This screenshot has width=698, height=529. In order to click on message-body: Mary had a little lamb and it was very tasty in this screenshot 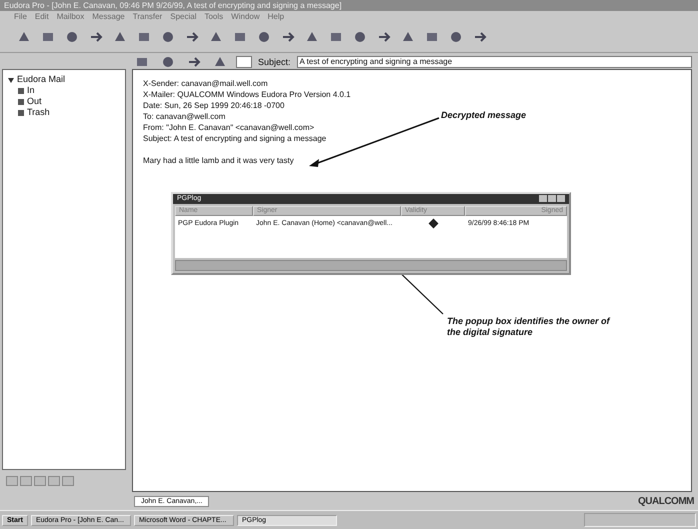, I will do `click(218, 160)`.